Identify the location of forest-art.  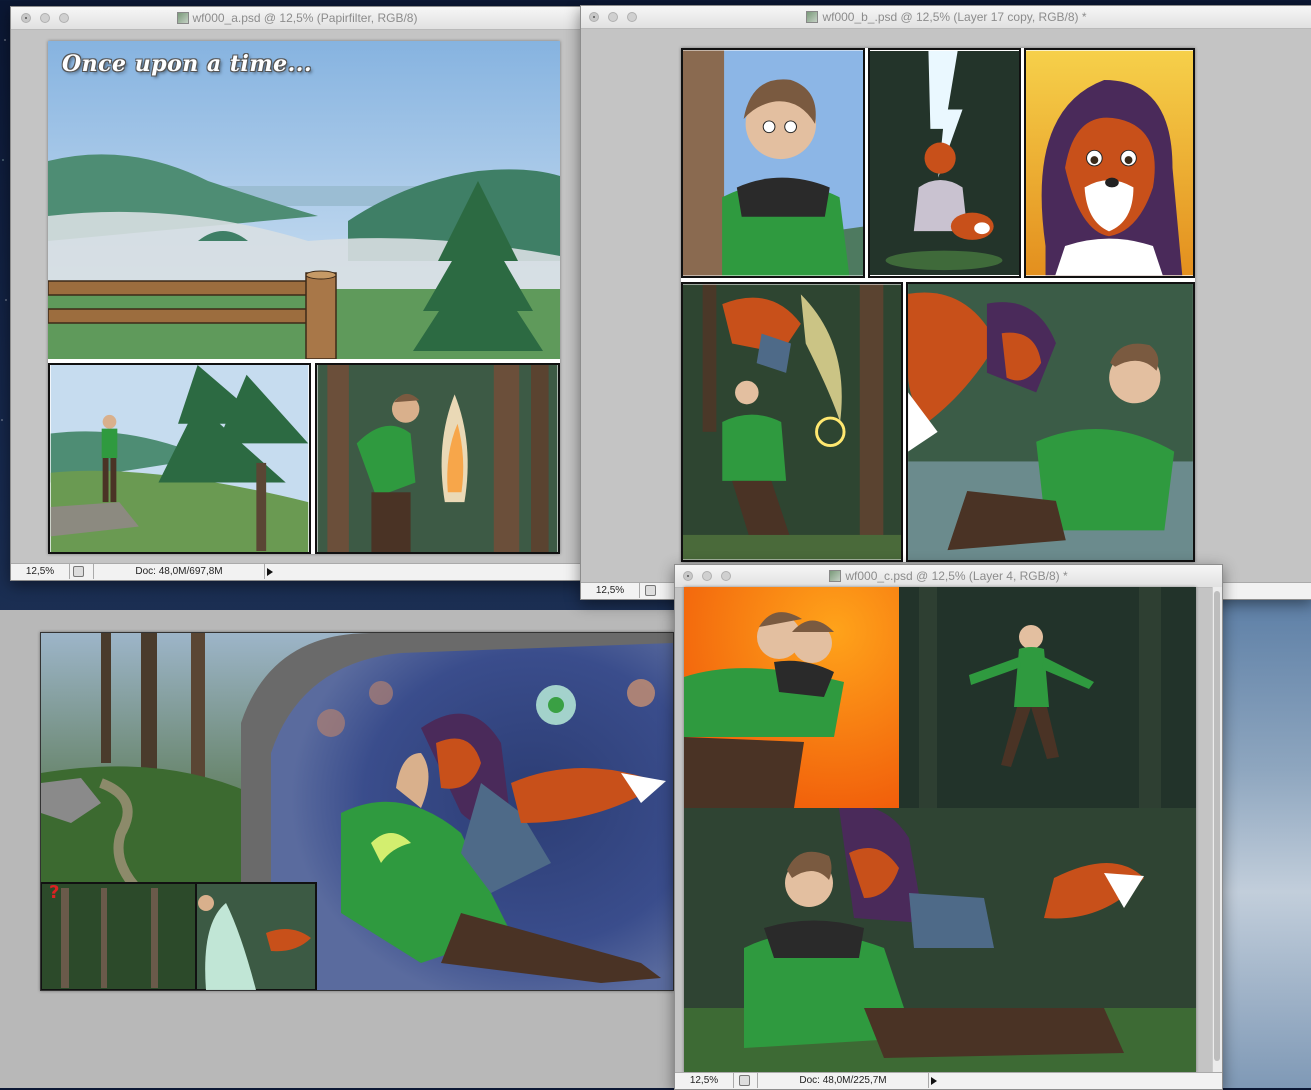
(437, 458).